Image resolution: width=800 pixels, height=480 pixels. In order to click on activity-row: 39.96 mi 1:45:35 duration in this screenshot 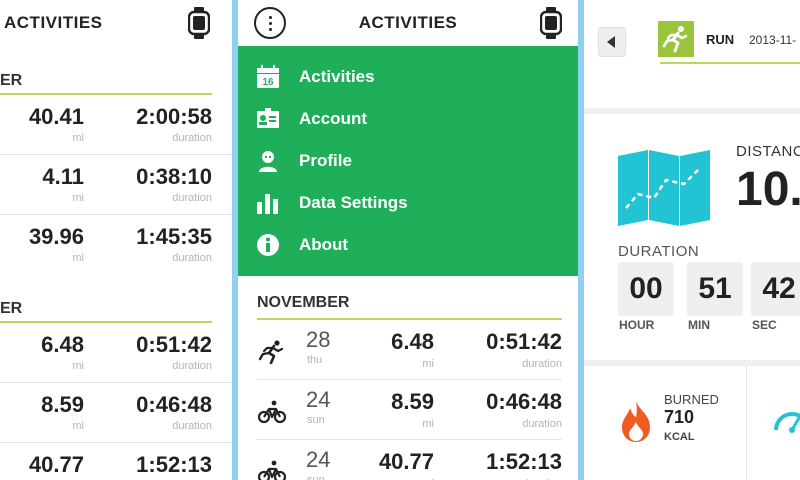, I will do `click(116, 245)`.